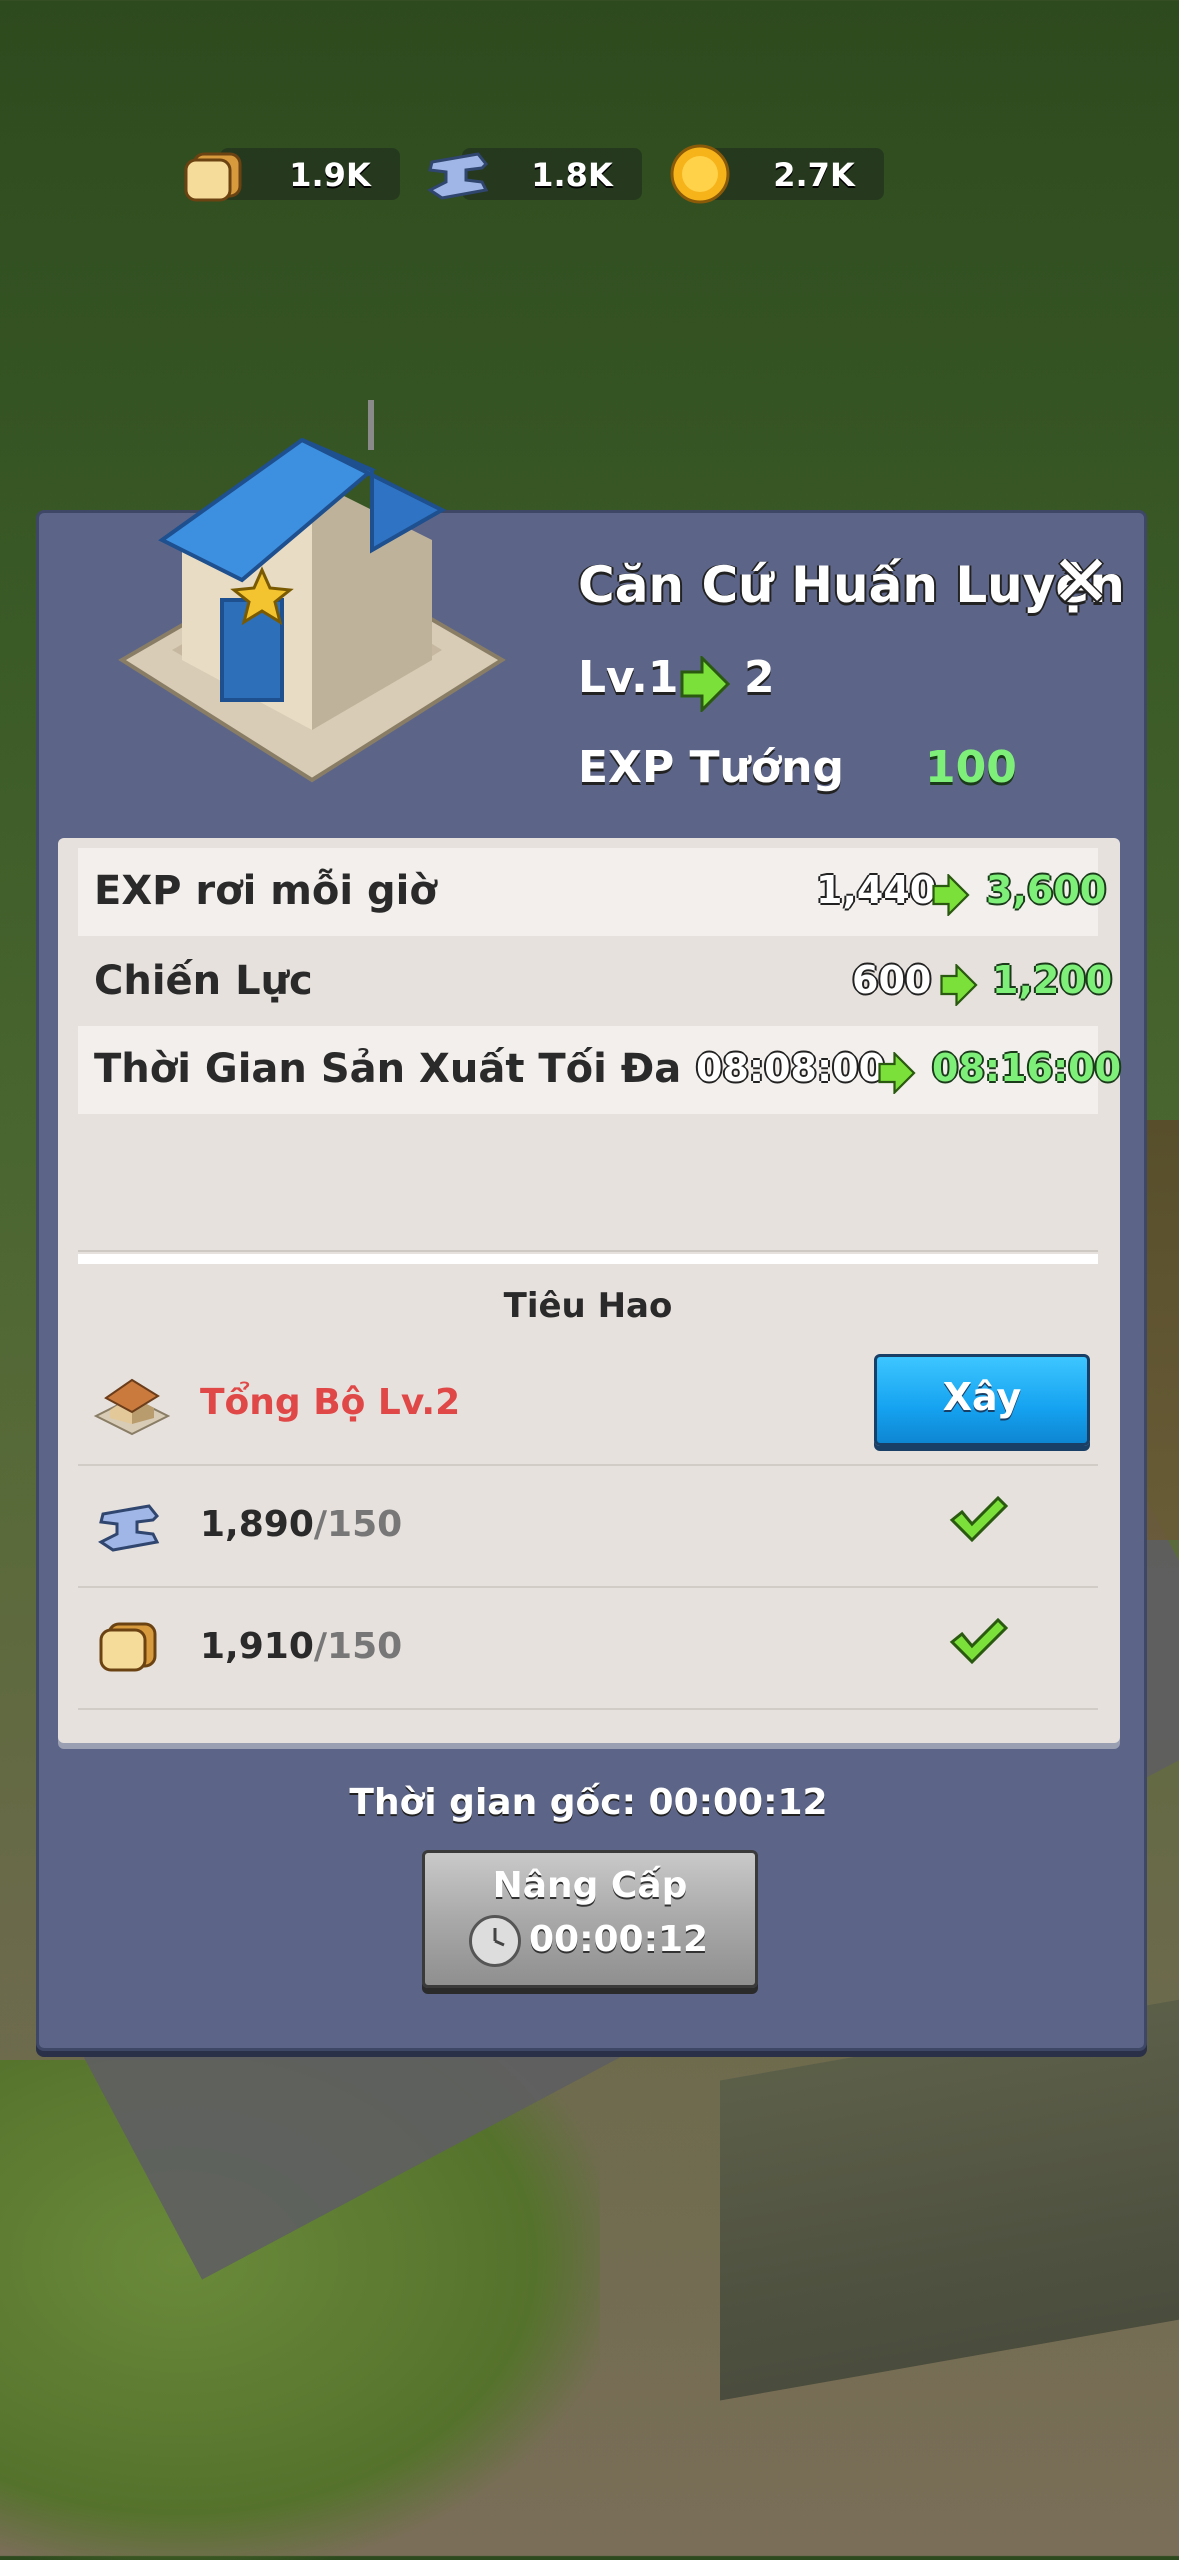  I want to click on level-to: 2, so click(759, 677).